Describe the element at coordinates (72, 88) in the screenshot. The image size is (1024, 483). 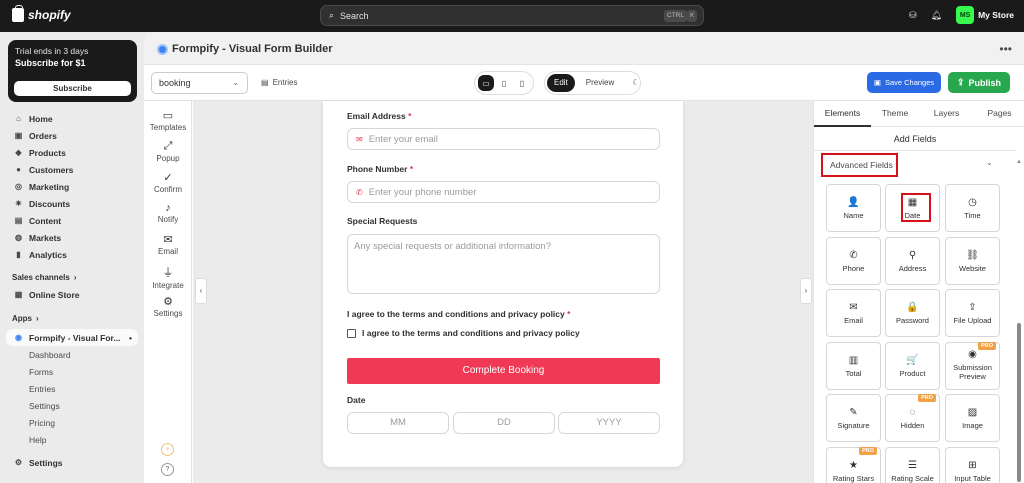
I see `subscribe-button: Subscribe` at that location.